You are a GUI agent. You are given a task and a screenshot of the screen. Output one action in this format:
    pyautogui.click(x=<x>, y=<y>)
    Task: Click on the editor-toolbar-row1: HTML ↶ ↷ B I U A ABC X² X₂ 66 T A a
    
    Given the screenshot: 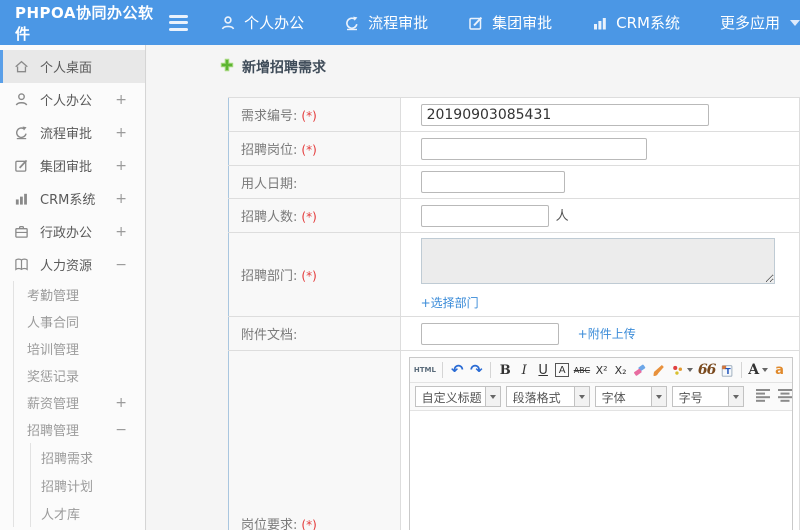 What is the action you would take?
    pyautogui.click(x=600, y=370)
    